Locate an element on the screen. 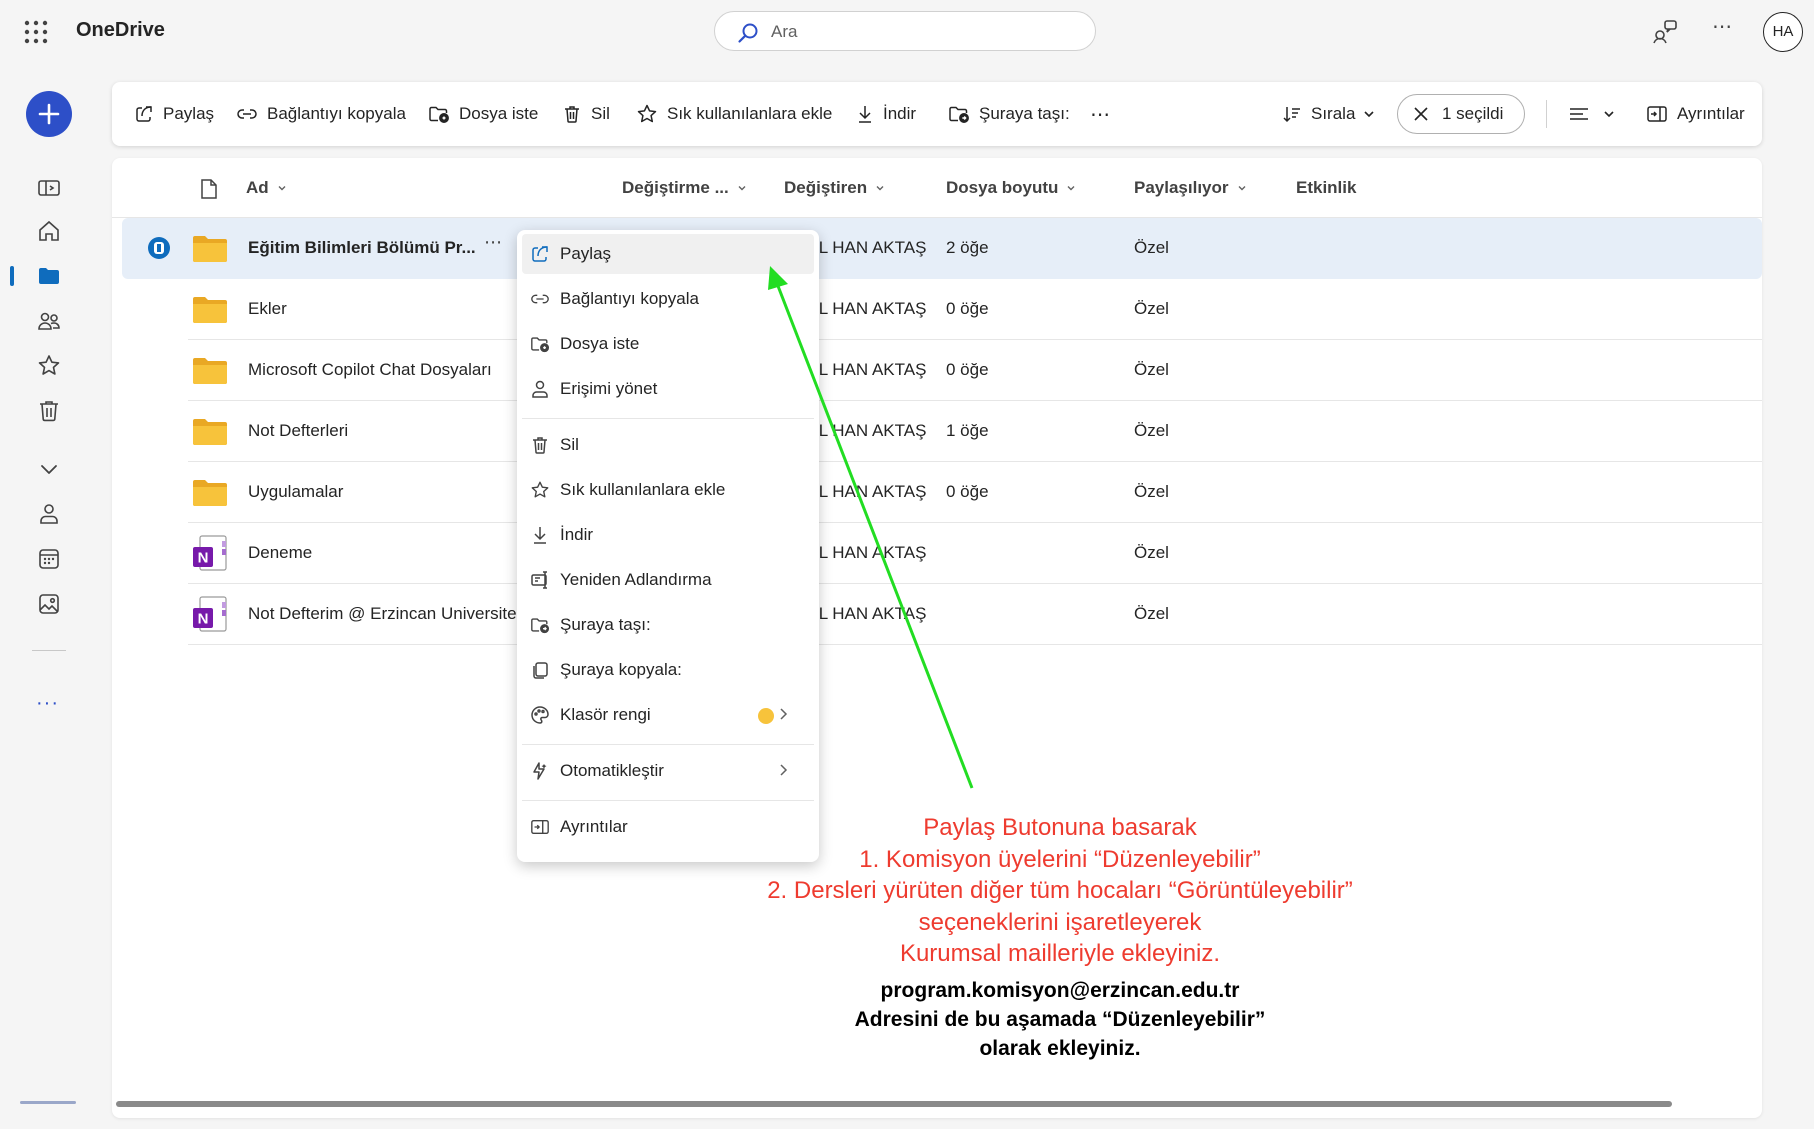 The width and height of the screenshot is (1814, 1129). menu-item-add-favorites: Sık kullanılanlara ekle is located at coordinates (668, 490).